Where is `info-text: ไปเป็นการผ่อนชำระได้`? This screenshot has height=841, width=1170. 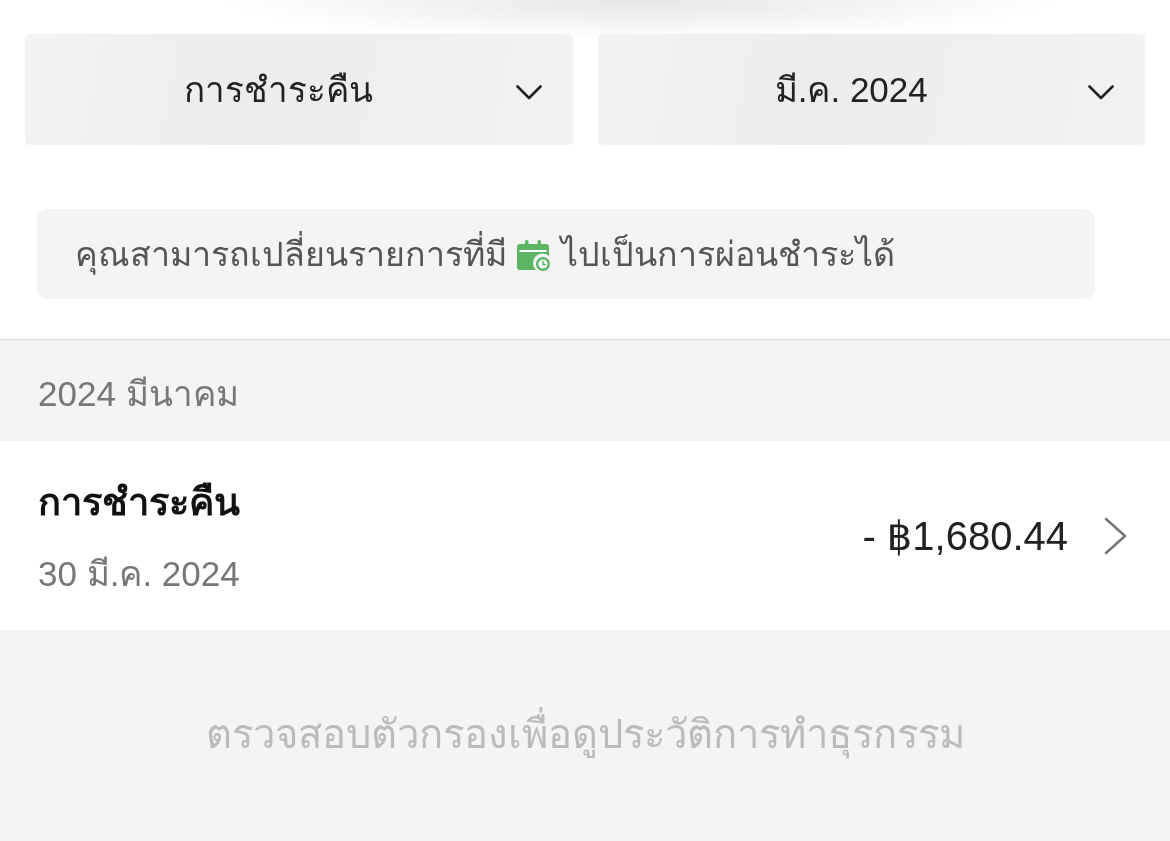 info-text: ไปเป็นการผ่อนชำระได้ is located at coordinates (728, 254).